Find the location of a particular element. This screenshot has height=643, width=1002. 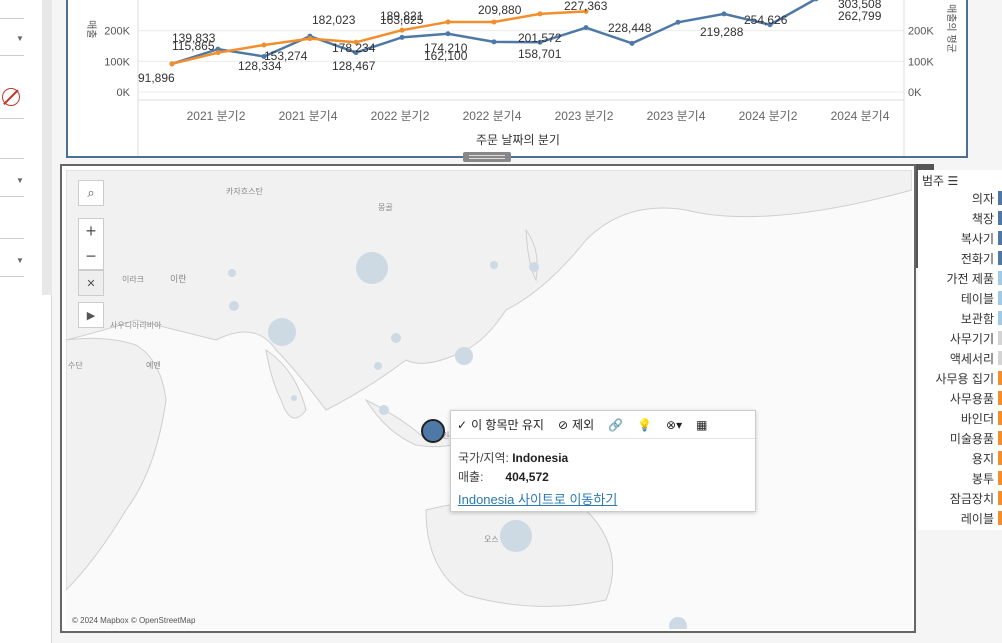

legend-item: 테이블 is located at coordinates (981, 298).